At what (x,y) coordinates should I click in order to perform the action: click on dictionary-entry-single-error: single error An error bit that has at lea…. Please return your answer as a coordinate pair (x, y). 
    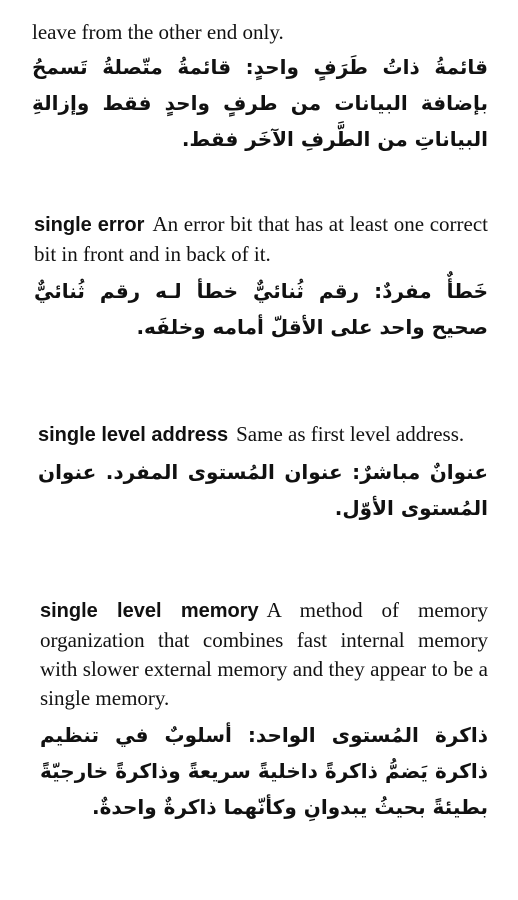
    Looking at the image, I should click on (261, 277).